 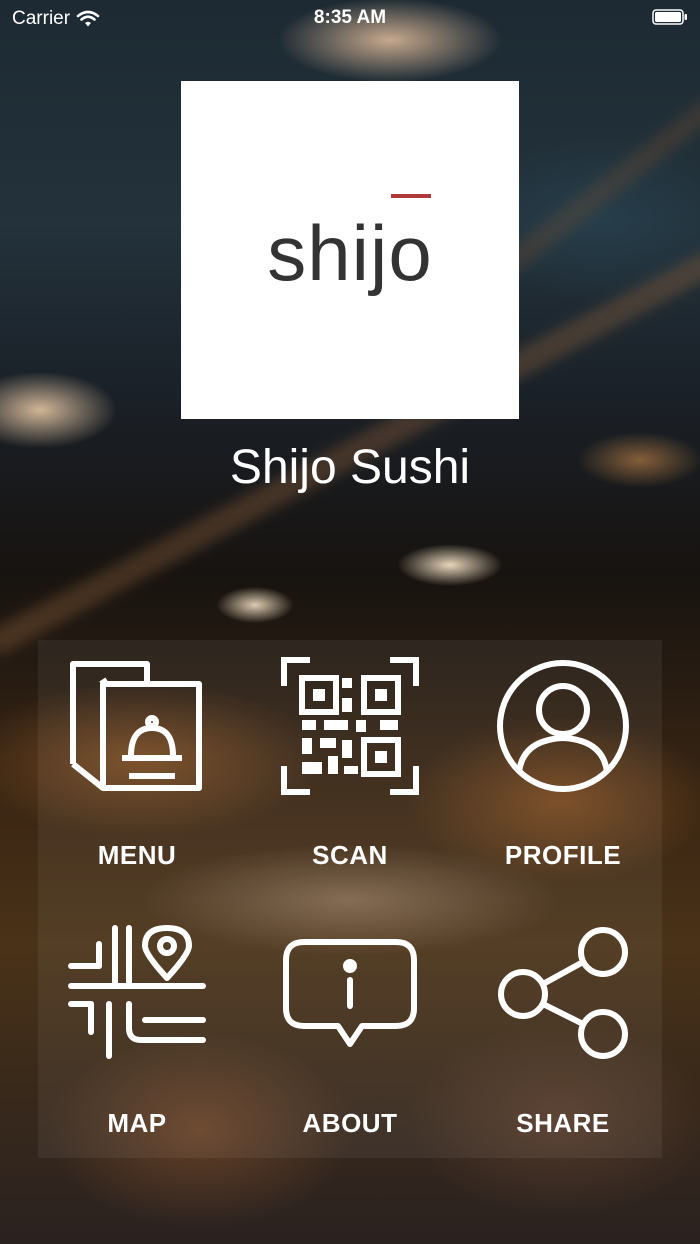 I want to click on menu-cloche-icon, so click(x=136, y=726).